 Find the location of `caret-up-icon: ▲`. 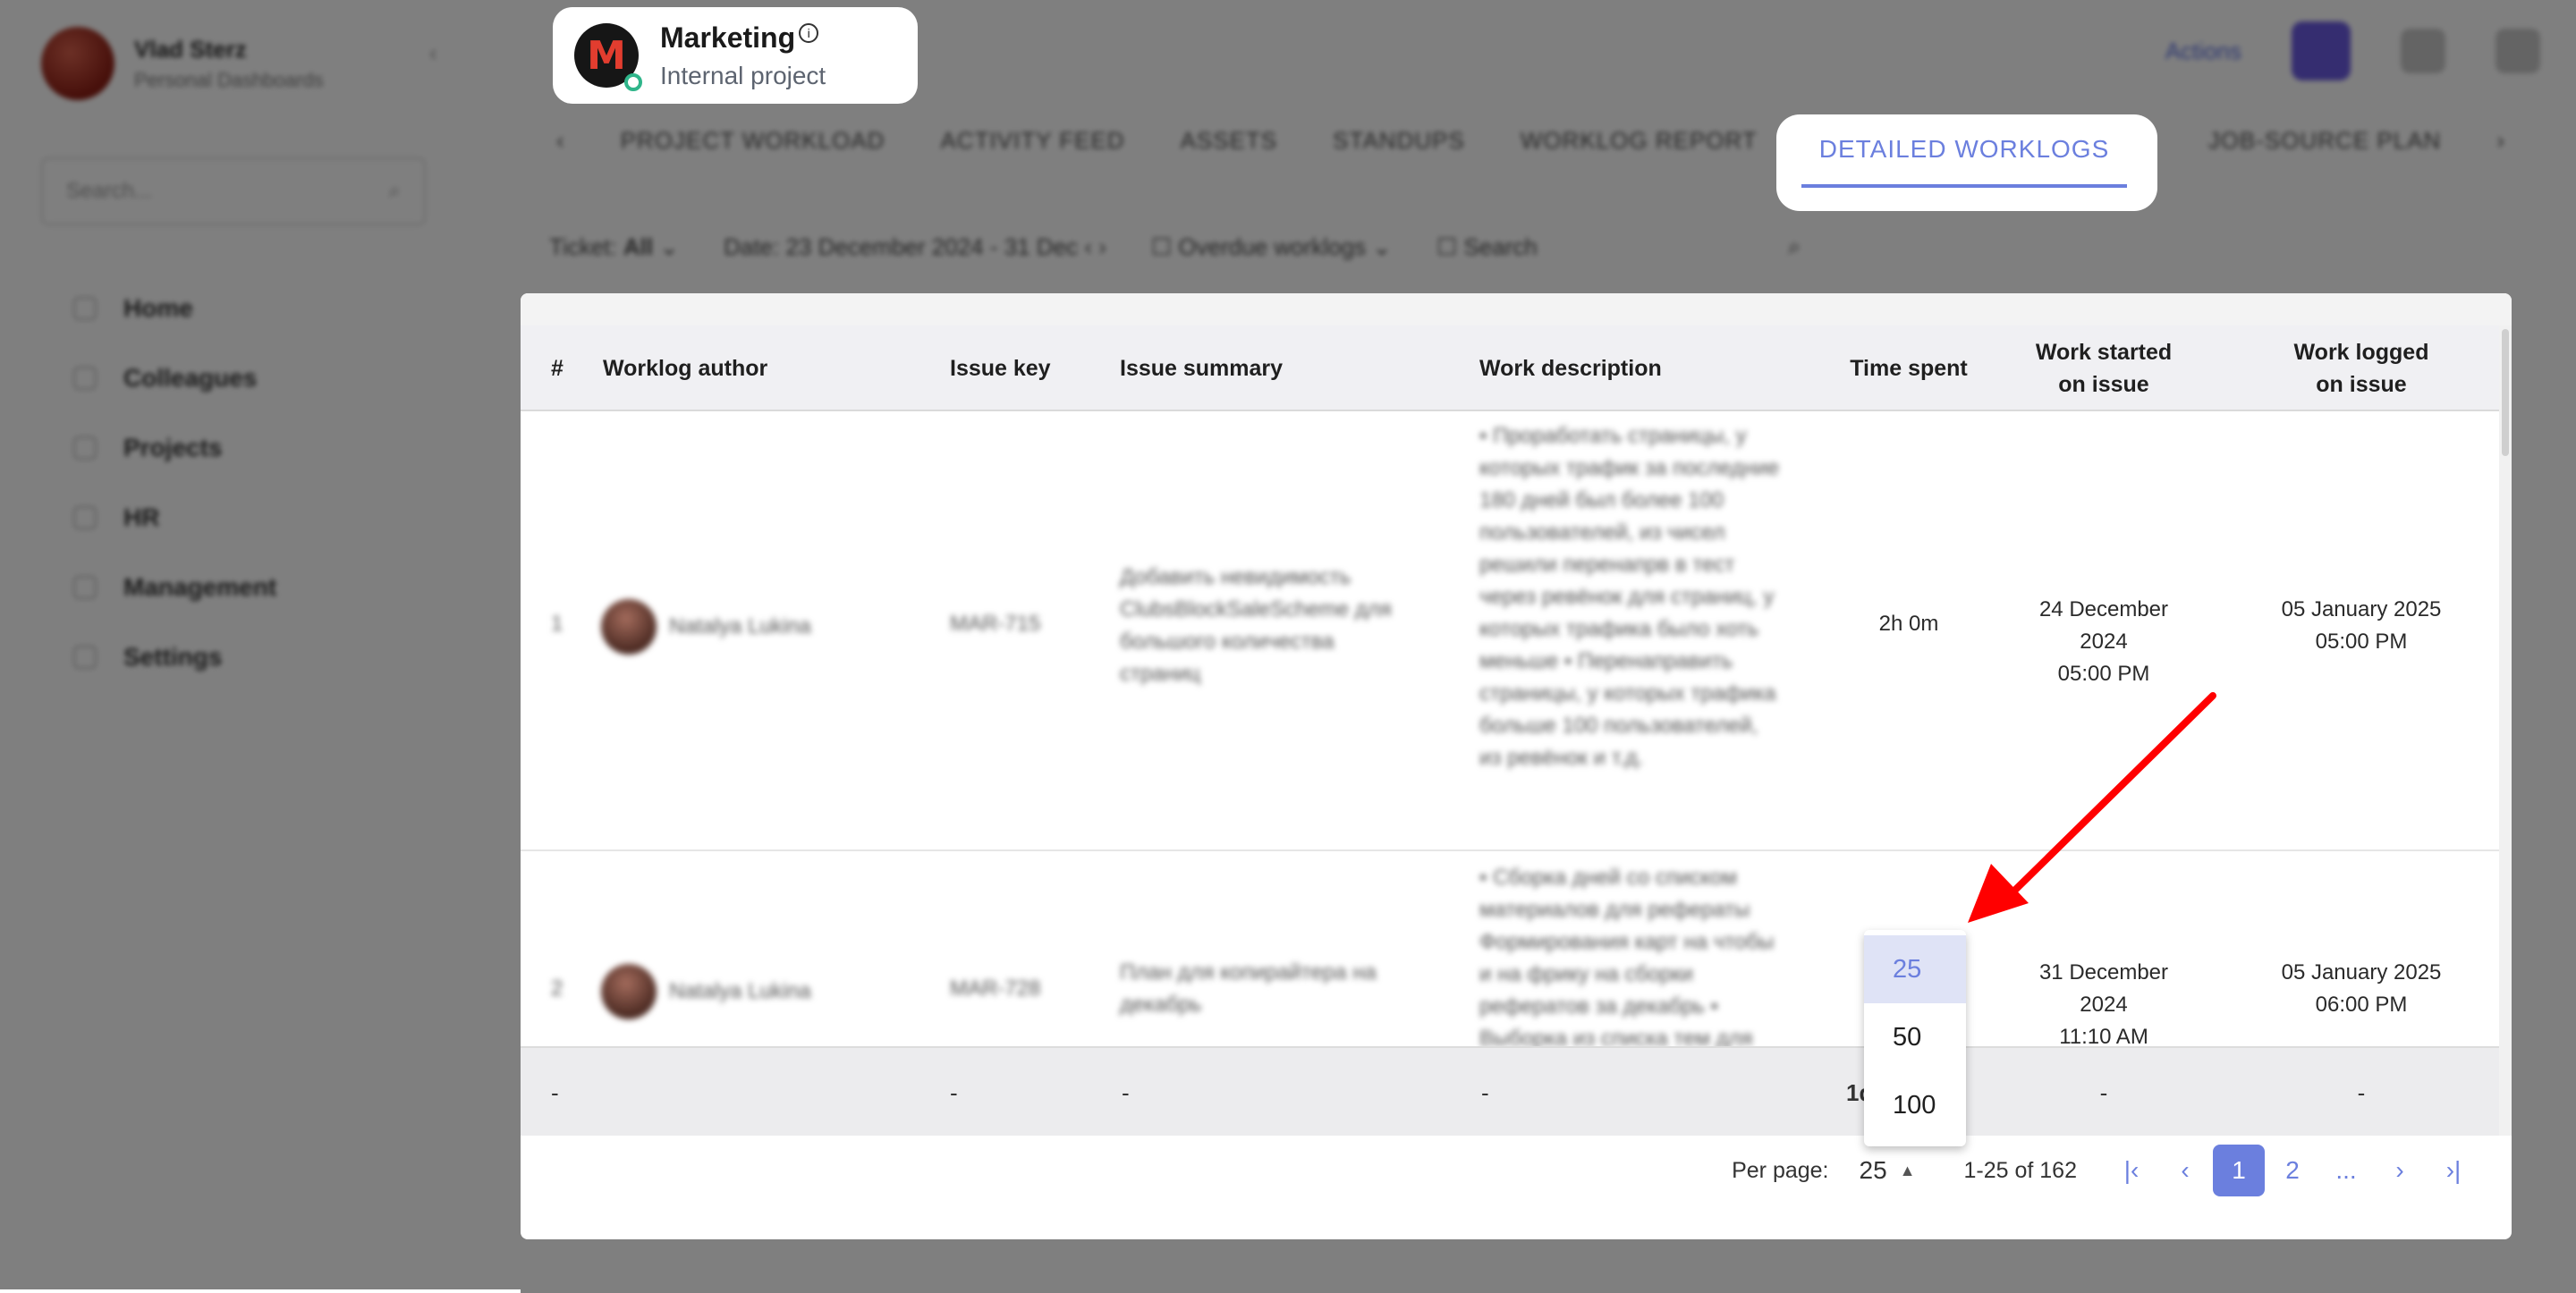

caret-up-icon: ▲ is located at coordinates (1908, 1171).